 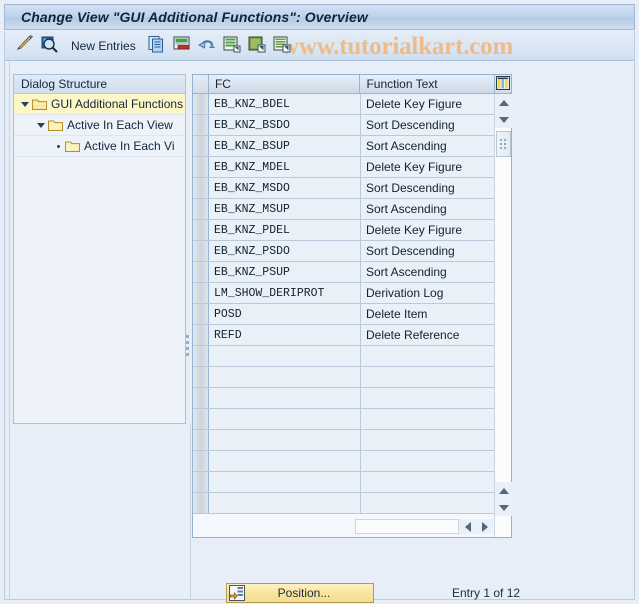 What do you see at coordinates (427, 335) in the screenshot?
I see `cell-function-text: Delete Reference` at bounding box center [427, 335].